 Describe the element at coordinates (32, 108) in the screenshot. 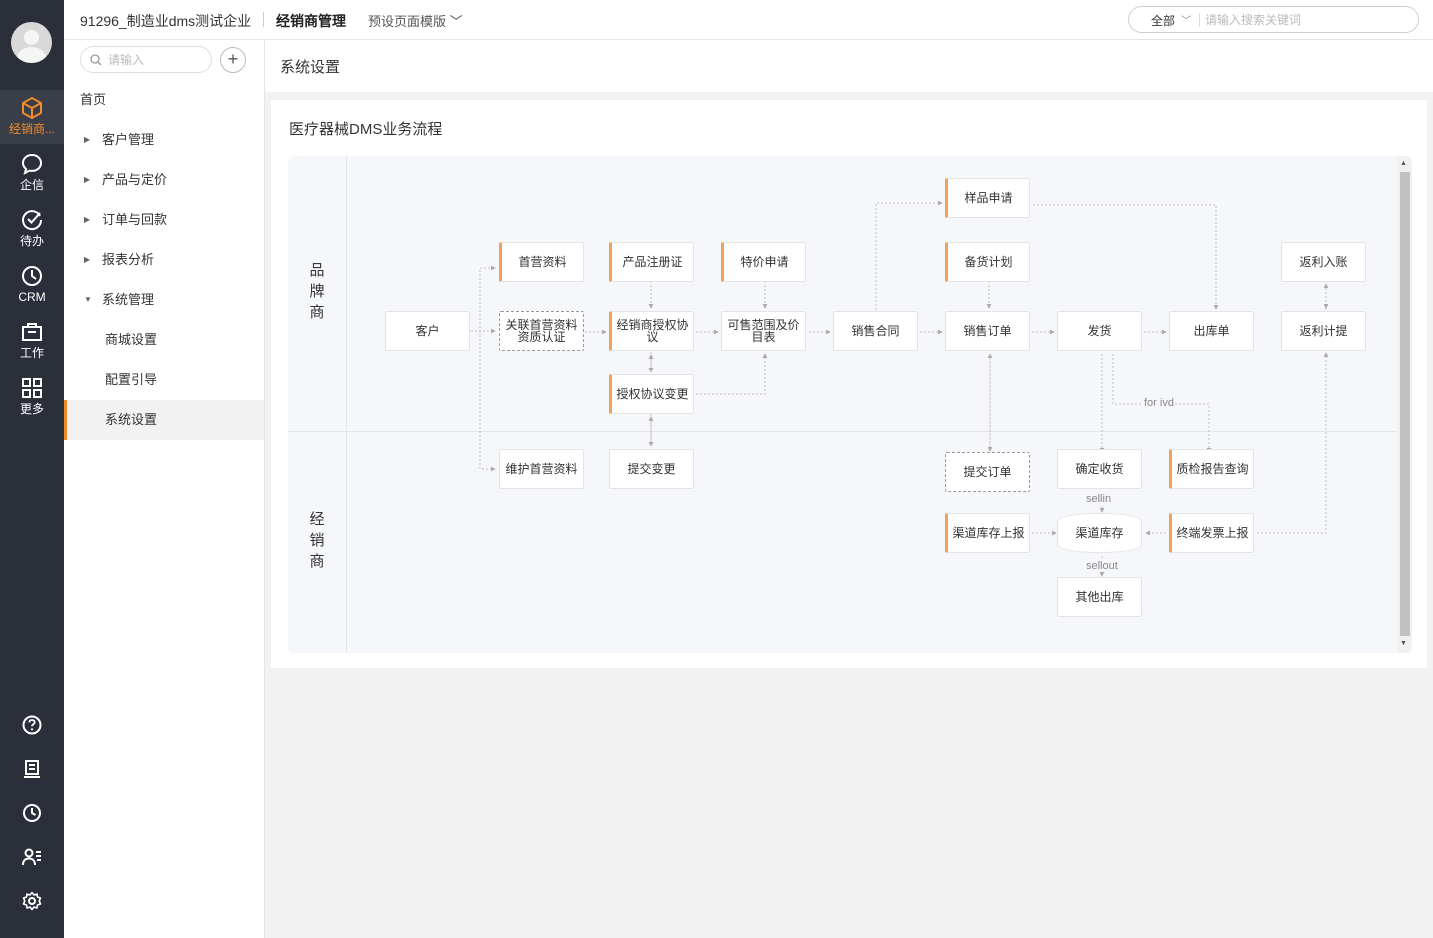

I see `cube-icon` at that location.